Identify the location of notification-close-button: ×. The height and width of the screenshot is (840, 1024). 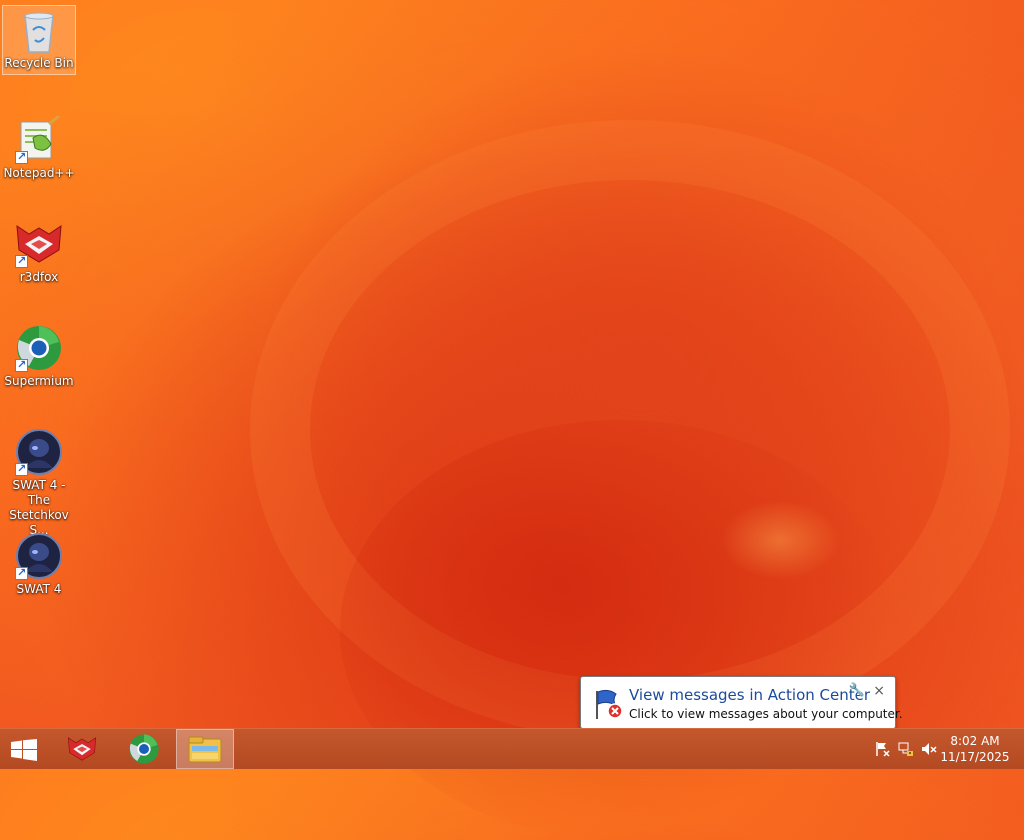
(879, 691).